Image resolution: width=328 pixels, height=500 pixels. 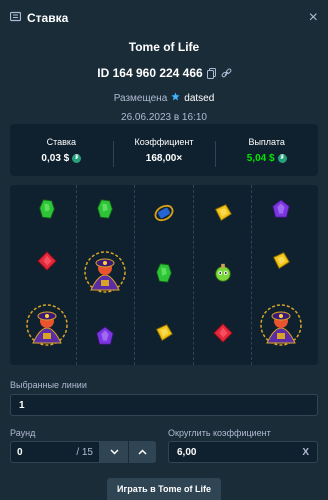 What do you see at coordinates (55, 452) in the screenshot?
I see `round-input: 0 / 15` at bounding box center [55, 452].